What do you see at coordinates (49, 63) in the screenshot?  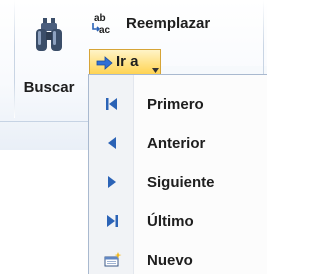 I see `find-button: Buscar` at bounding box center [49, 63].